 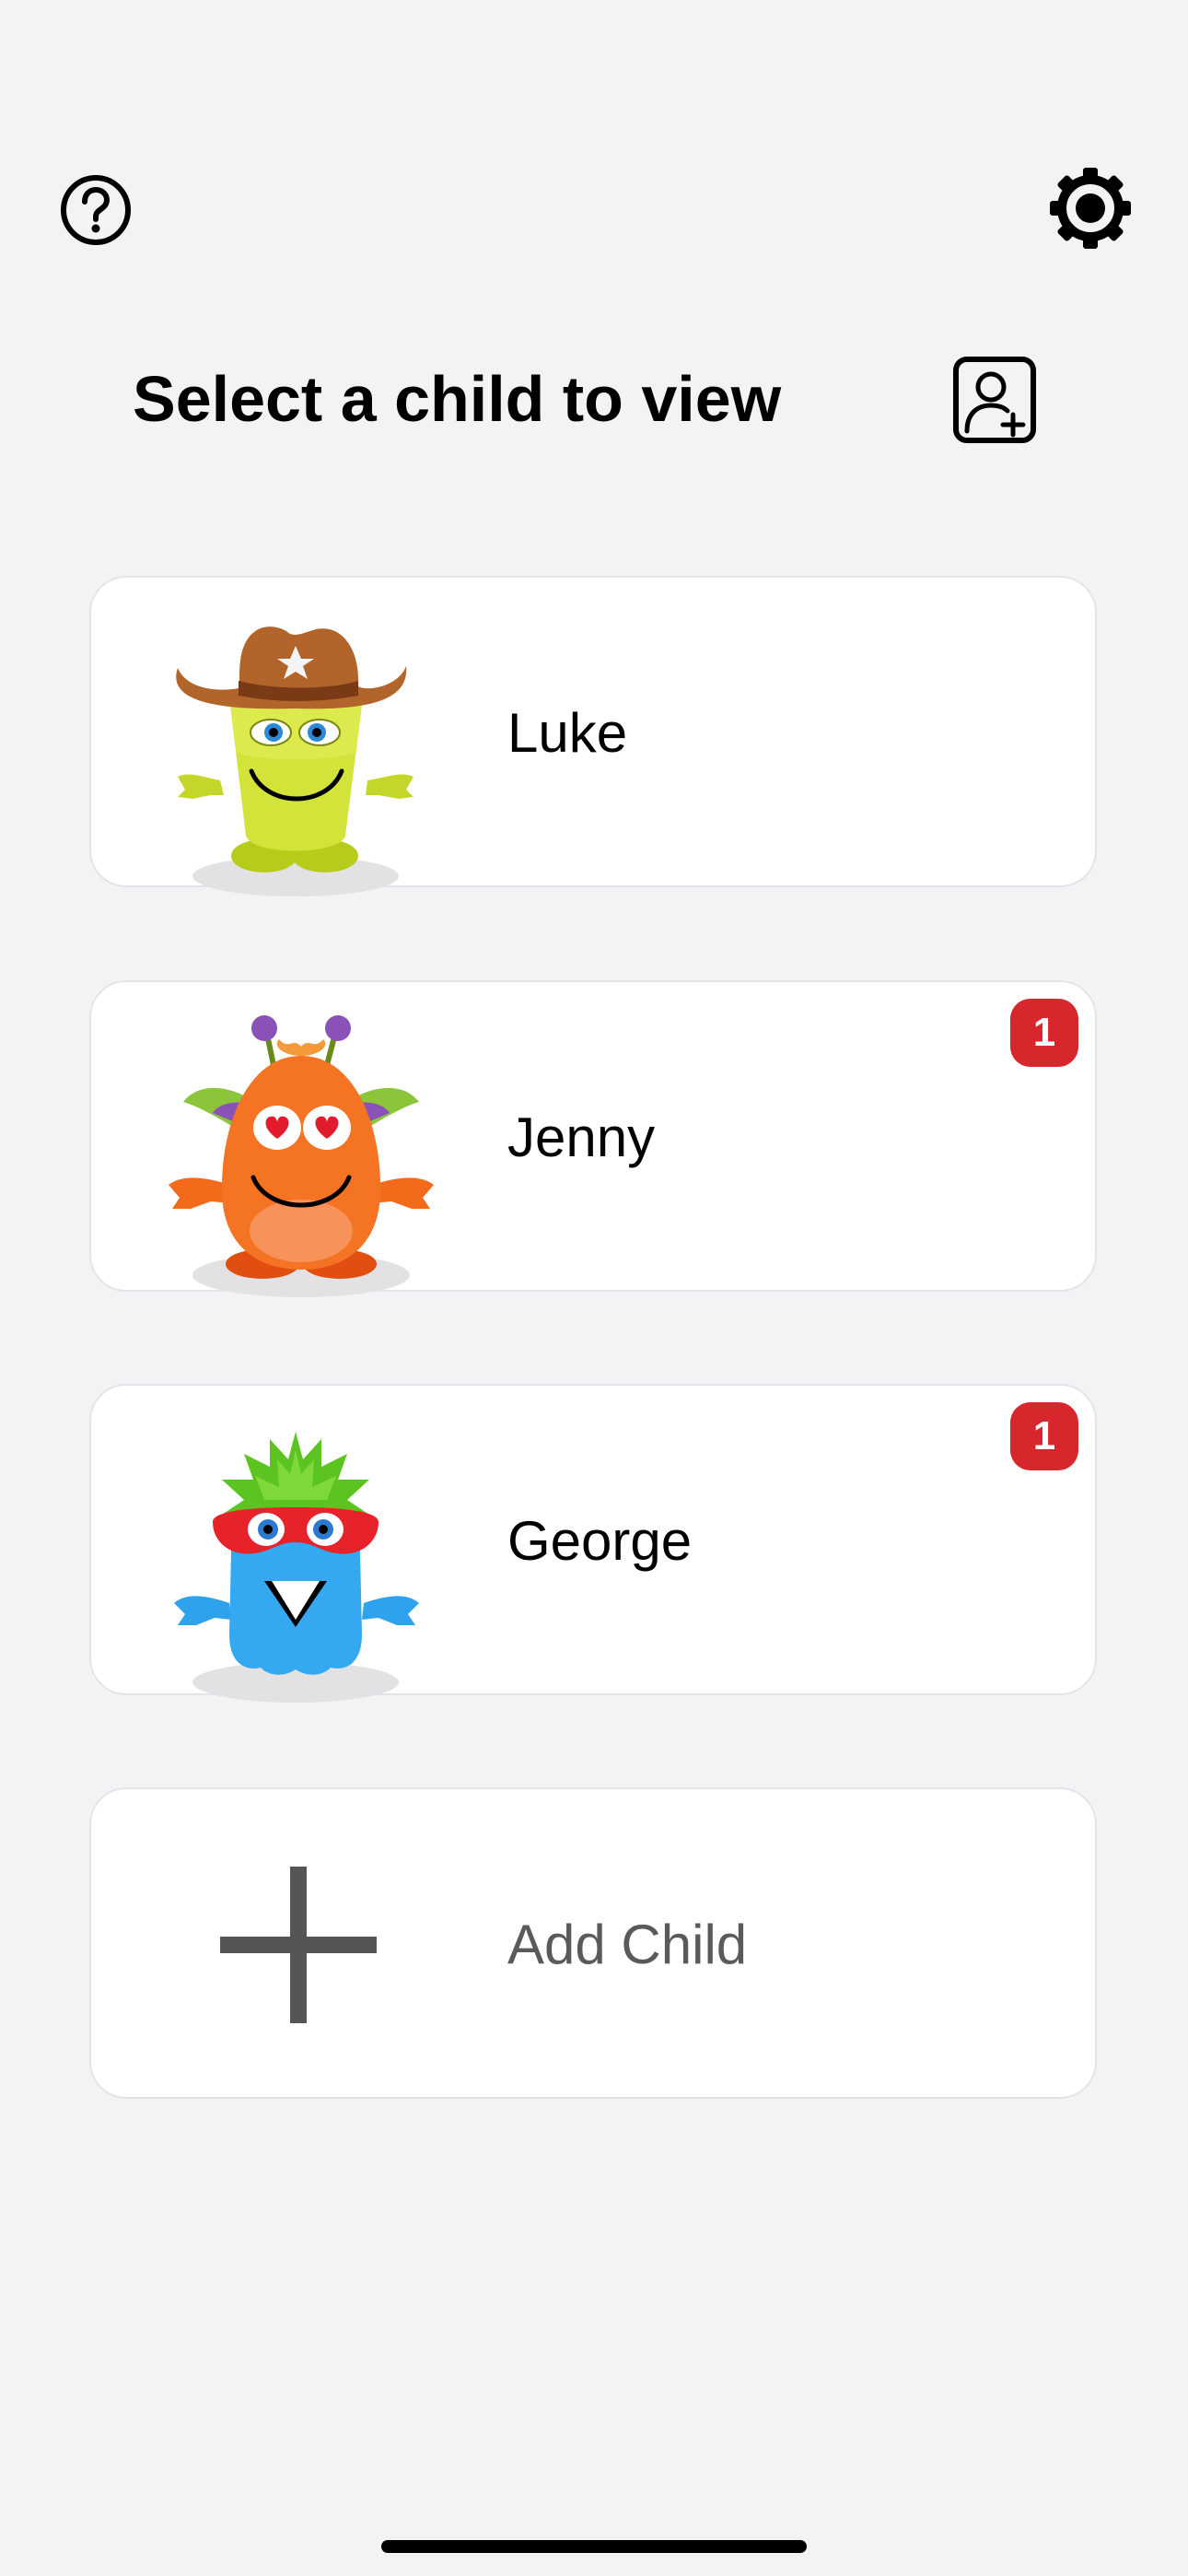 I want to click on child-name: Luke, so click(x=567, y=733).